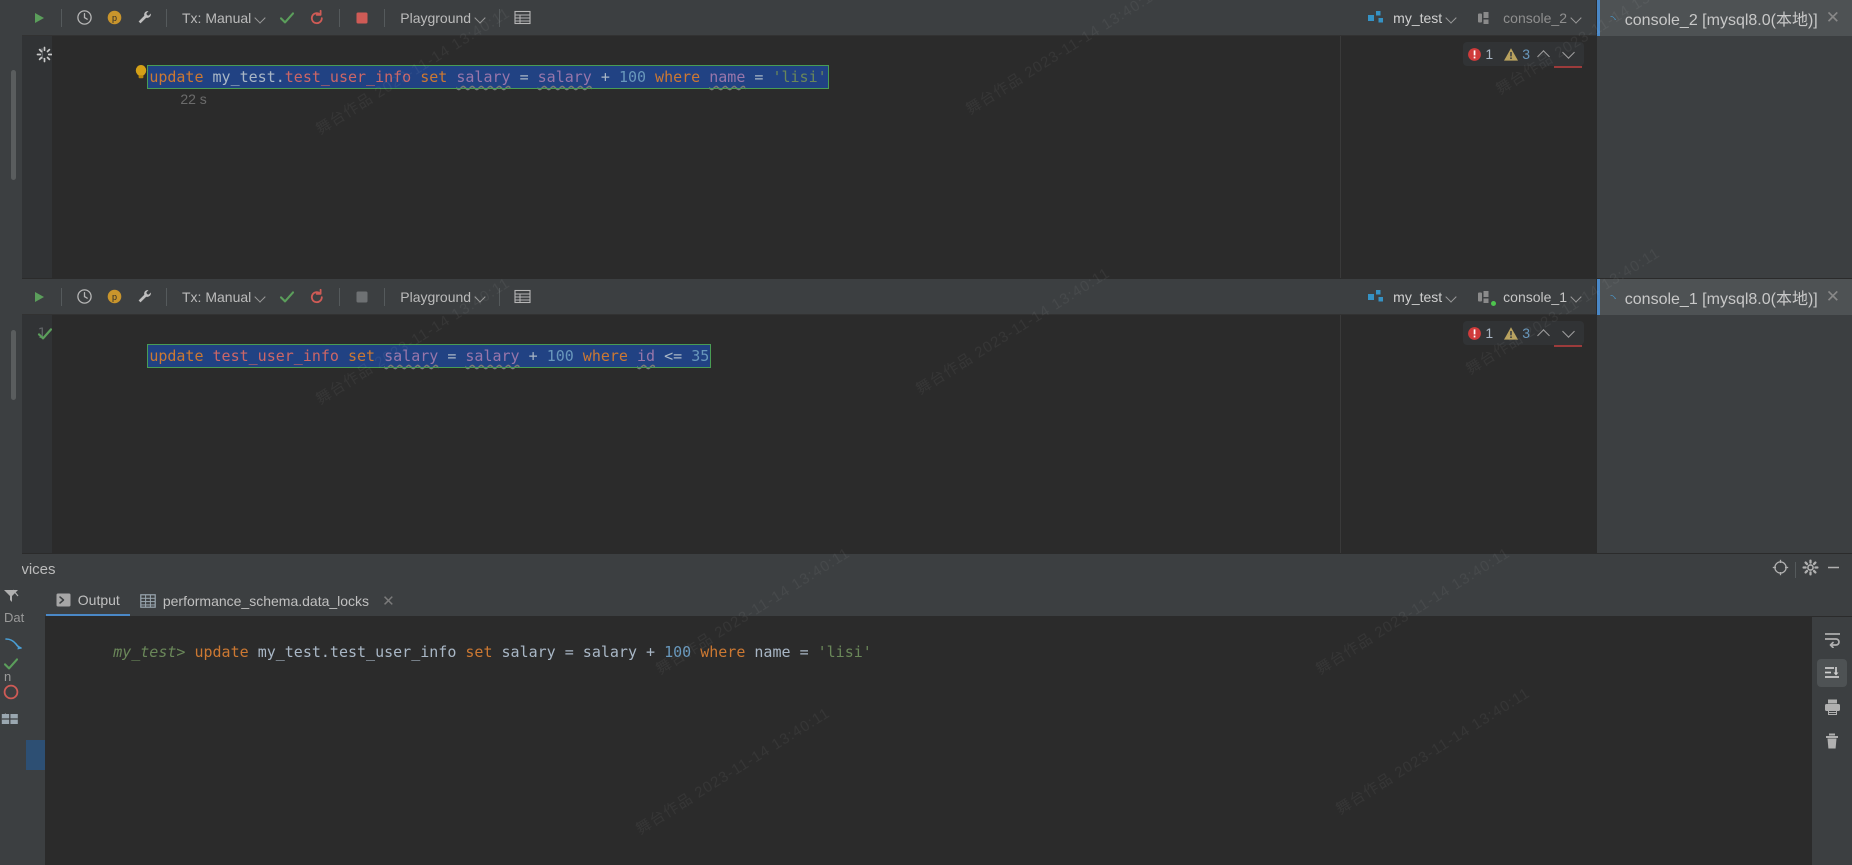 Image resolution: width=1852 pixels, height=865 pixels. What do you see at coordinates (1721, 20) in the screenshot?
I see `tab-title: console_2 [mysql8.0(本地)]` at bounding box center [1721, 20].